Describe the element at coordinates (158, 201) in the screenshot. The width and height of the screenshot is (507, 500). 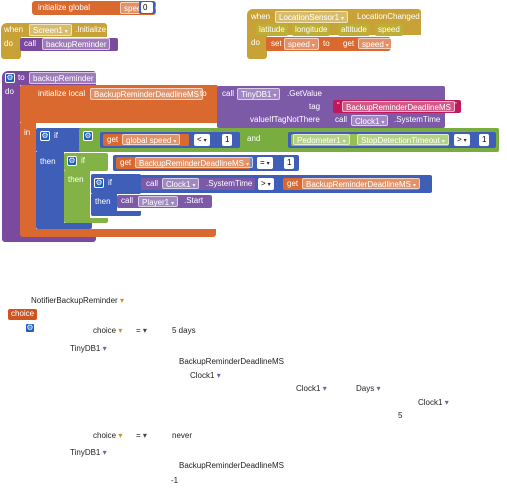
I see `player-component-dropdown: Player1 ▾` at that location.